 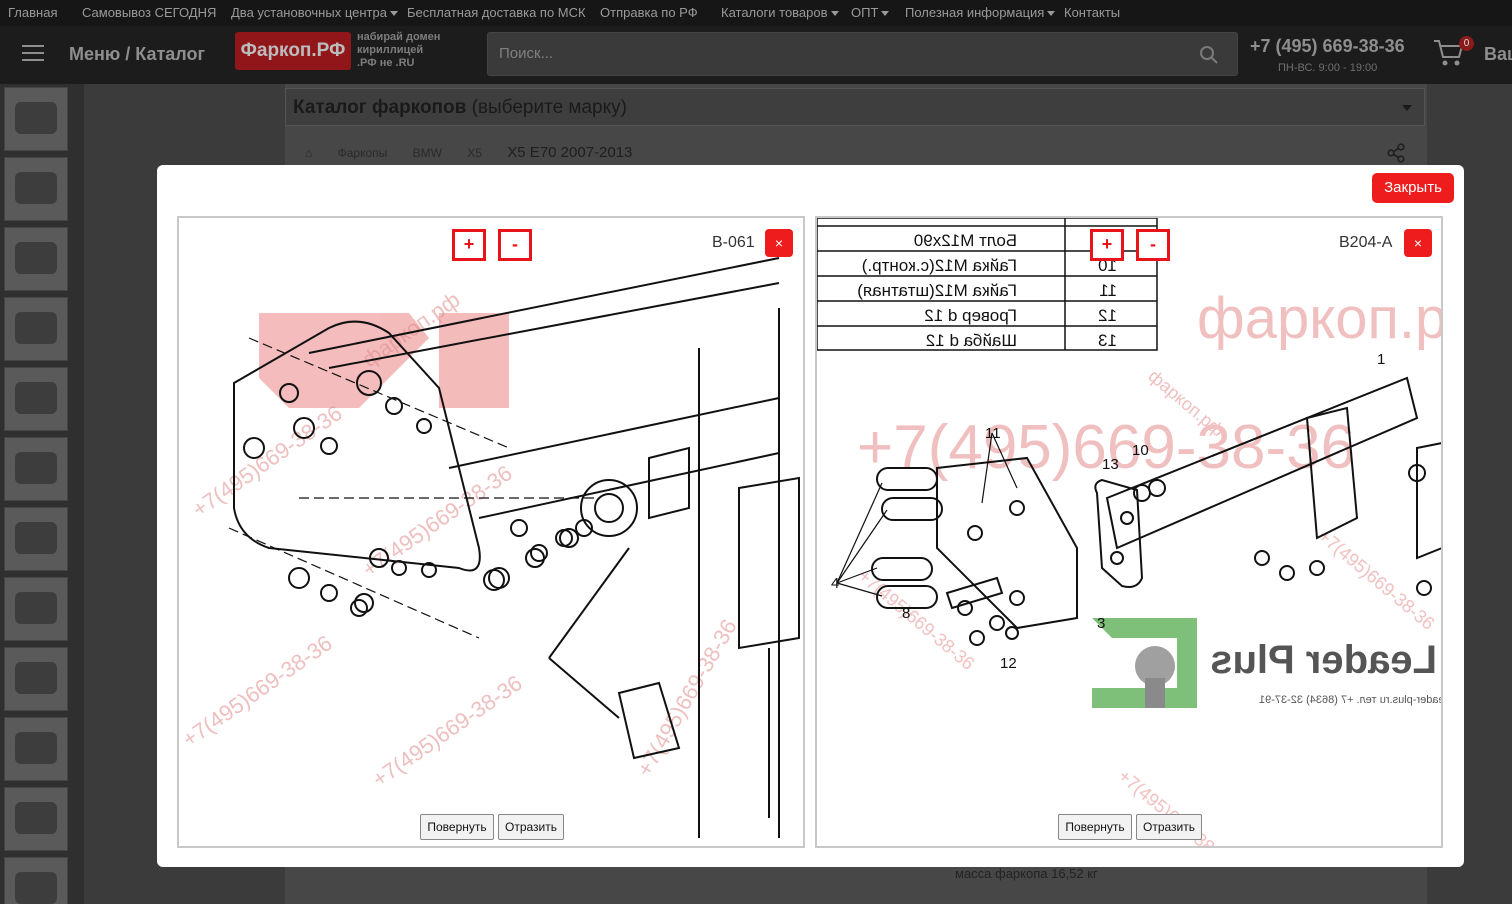 What do you see at coordinates (496, 12) in the screenshot?
I see `nav-link-free-delivery: Бесплатная доставка по МСК` at bounding box center [496, 12].